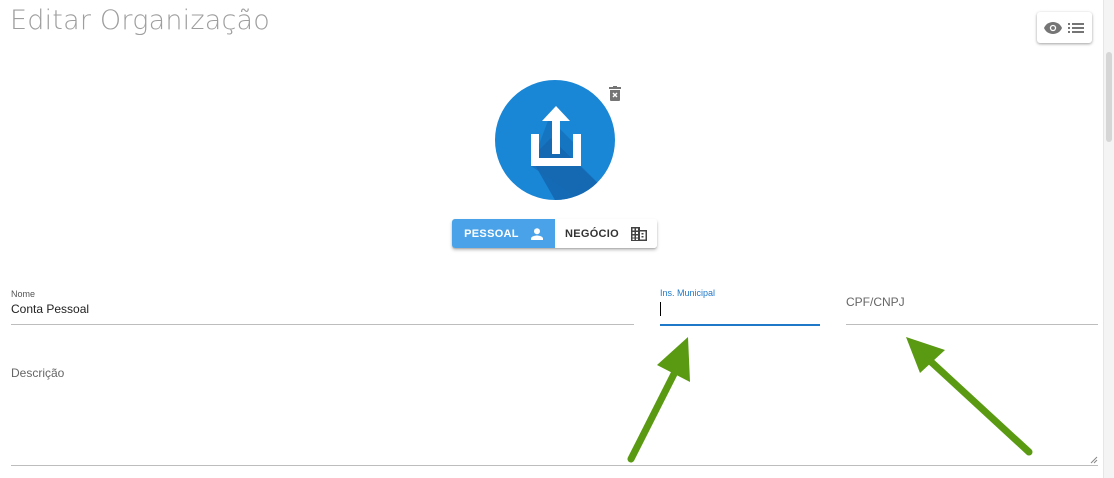 This screenshot has height=478, width=1114. Describe the element at coordinates (554, 465) in the screenshot. I see `descricao-underline` at that location.